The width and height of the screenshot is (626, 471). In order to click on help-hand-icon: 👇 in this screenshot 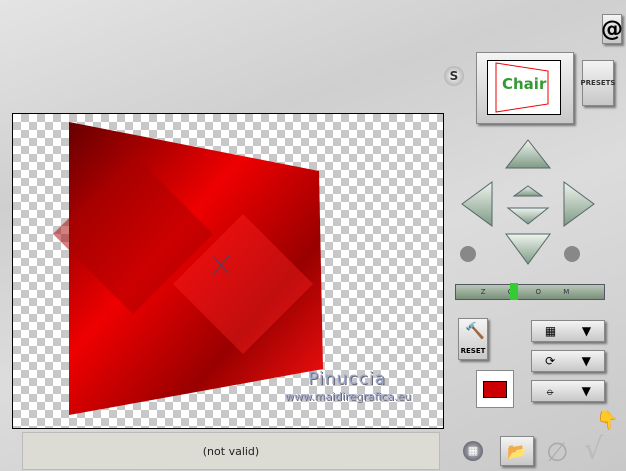, I will do `click(607, 420)`.